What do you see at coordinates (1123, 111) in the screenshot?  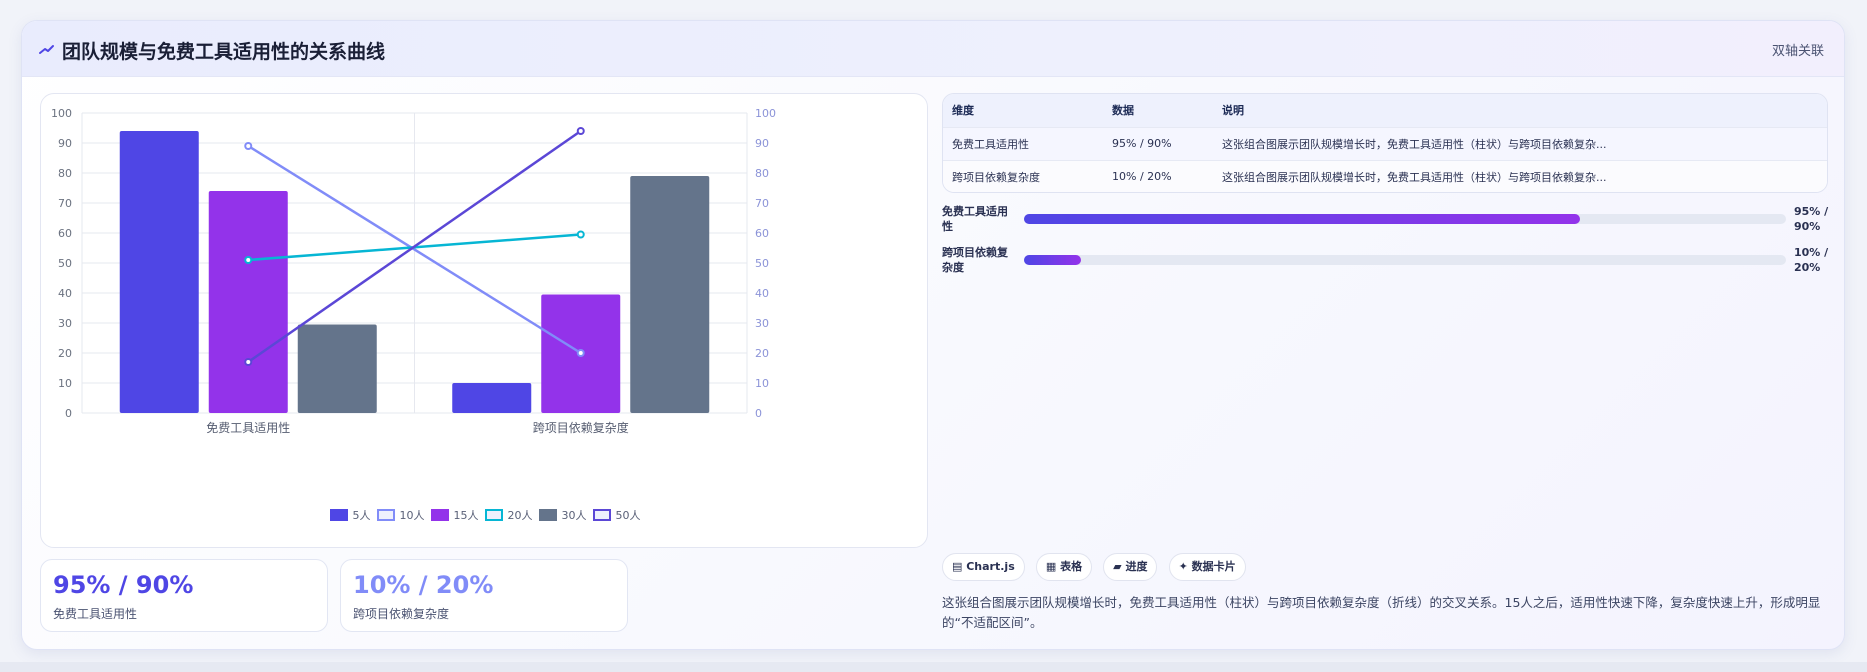 I see `column-header: 数据` at bounding box center [1123, 111].